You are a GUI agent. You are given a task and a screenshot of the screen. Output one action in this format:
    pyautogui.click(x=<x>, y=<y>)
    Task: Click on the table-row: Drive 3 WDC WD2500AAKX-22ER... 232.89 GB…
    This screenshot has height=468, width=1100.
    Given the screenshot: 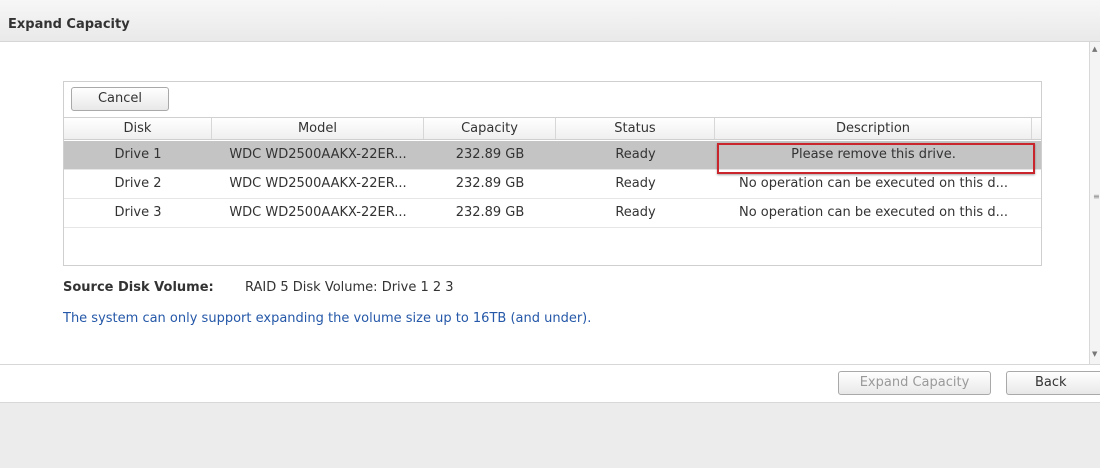 What is the action you would take?
    pyautogui.click(x=552, y=213)
    